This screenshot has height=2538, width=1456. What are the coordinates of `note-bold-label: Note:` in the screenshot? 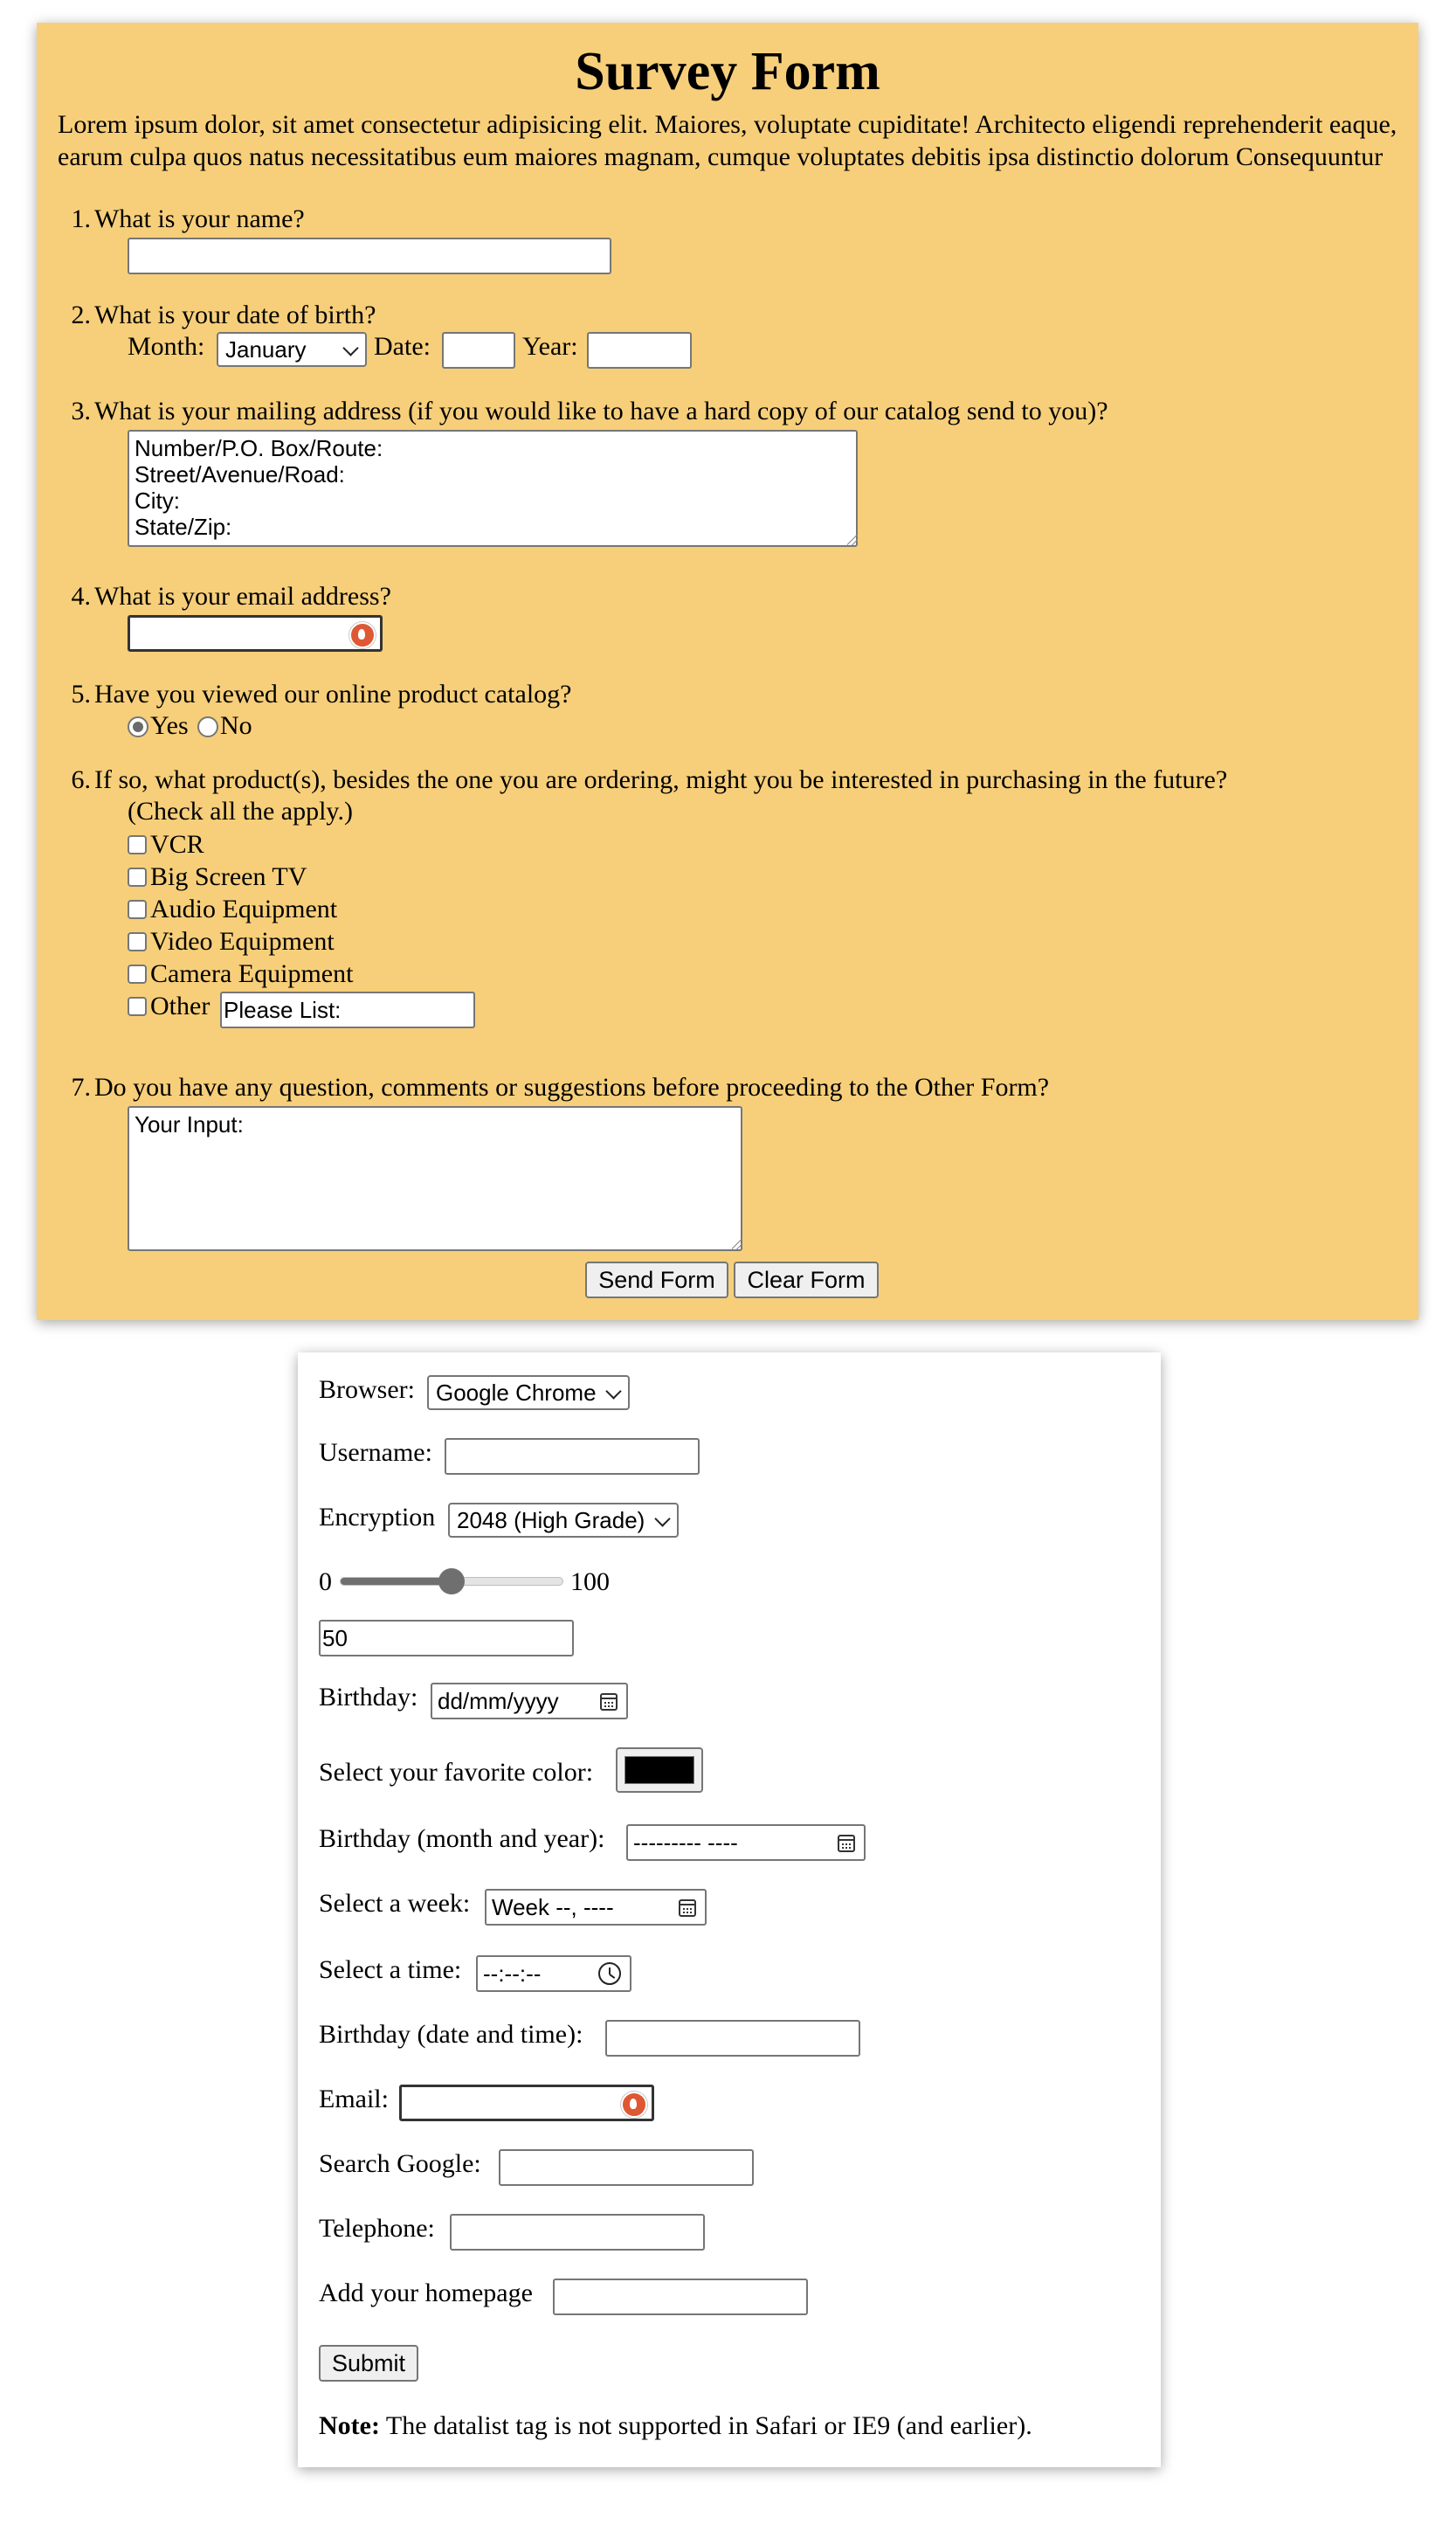 It's located at (349, 2426).